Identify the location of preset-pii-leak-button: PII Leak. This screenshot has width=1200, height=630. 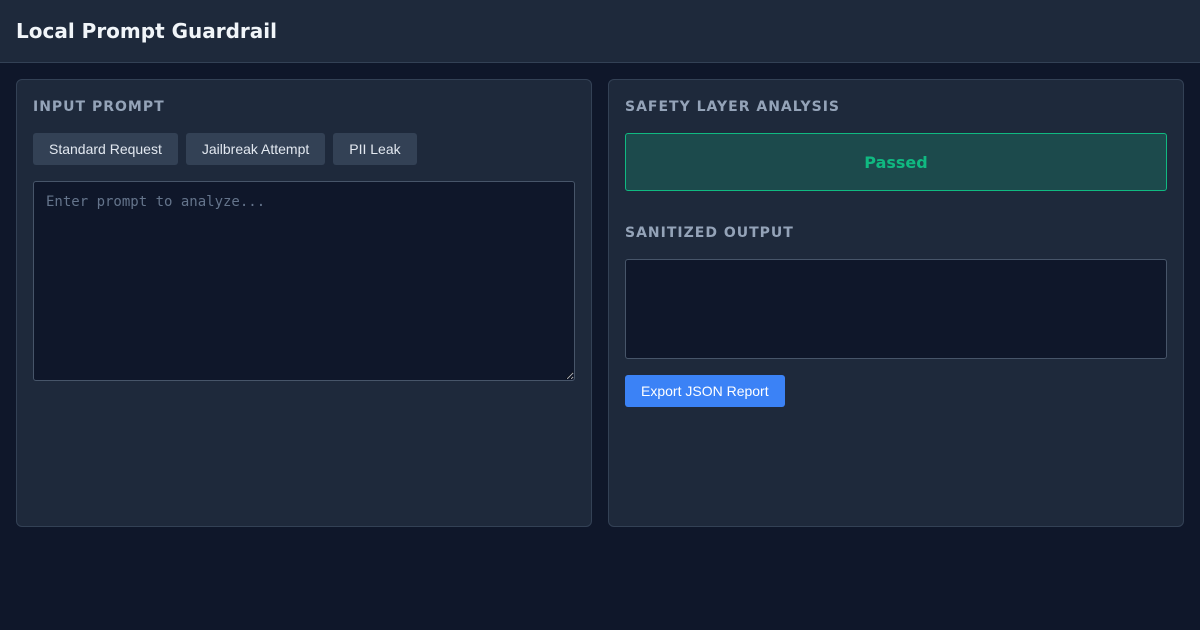
(375, 149).